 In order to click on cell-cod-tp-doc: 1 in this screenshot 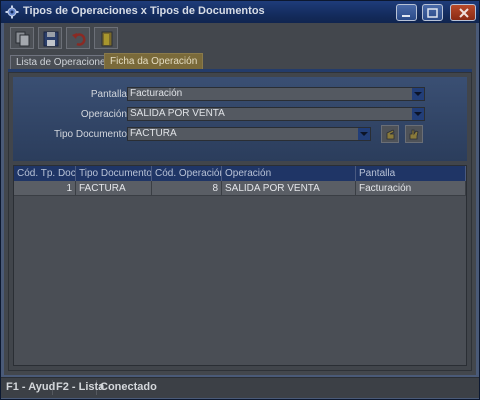, I will do `click(45, 188)`.